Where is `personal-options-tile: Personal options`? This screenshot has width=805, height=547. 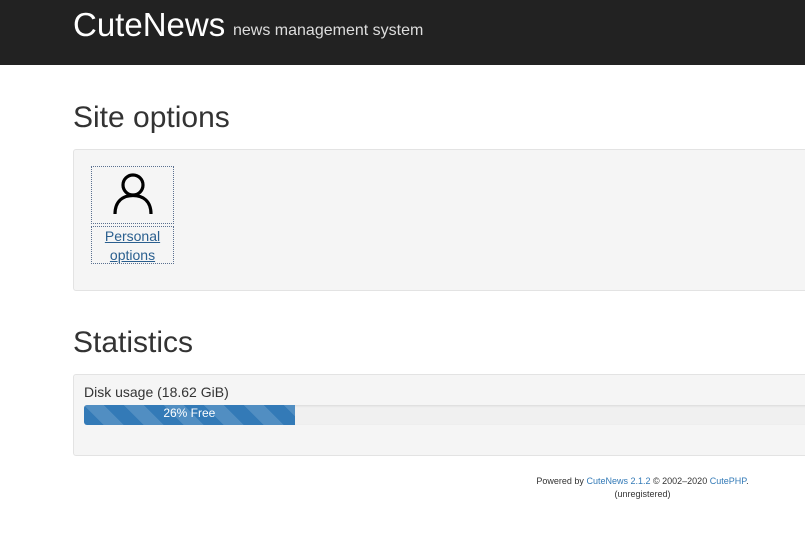
personal-options-tile: Personal options is located at coordinates (132, 215).